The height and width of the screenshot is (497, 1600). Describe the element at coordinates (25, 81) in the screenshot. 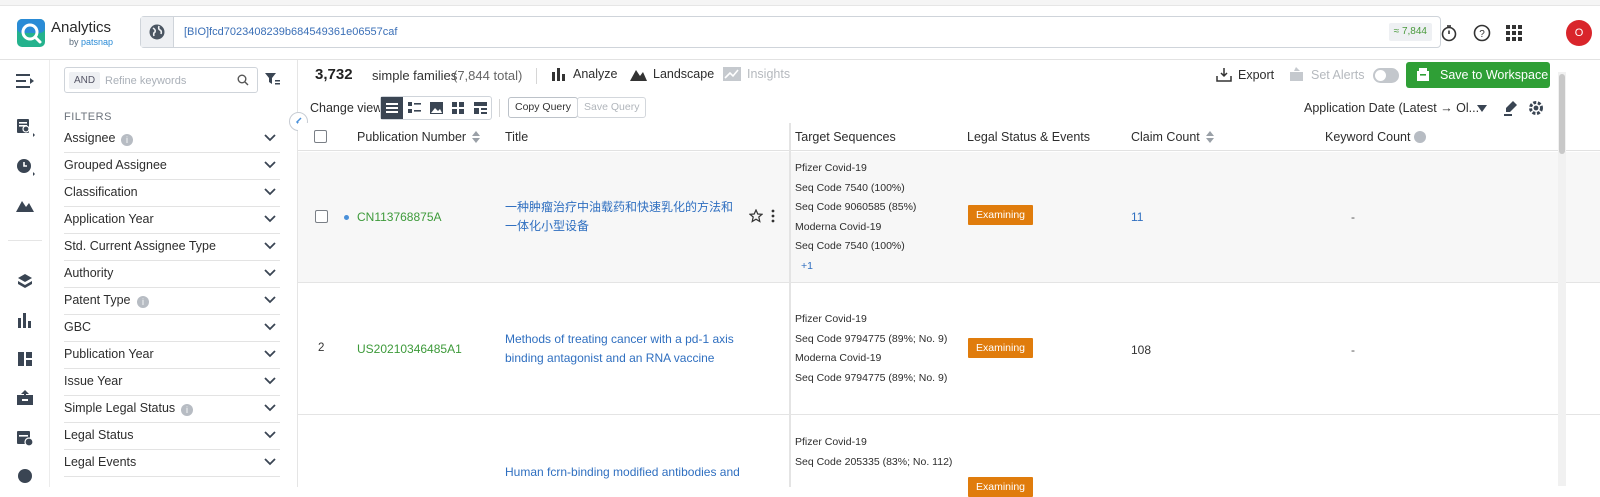

I see `menu-toggle-icon` at that location.